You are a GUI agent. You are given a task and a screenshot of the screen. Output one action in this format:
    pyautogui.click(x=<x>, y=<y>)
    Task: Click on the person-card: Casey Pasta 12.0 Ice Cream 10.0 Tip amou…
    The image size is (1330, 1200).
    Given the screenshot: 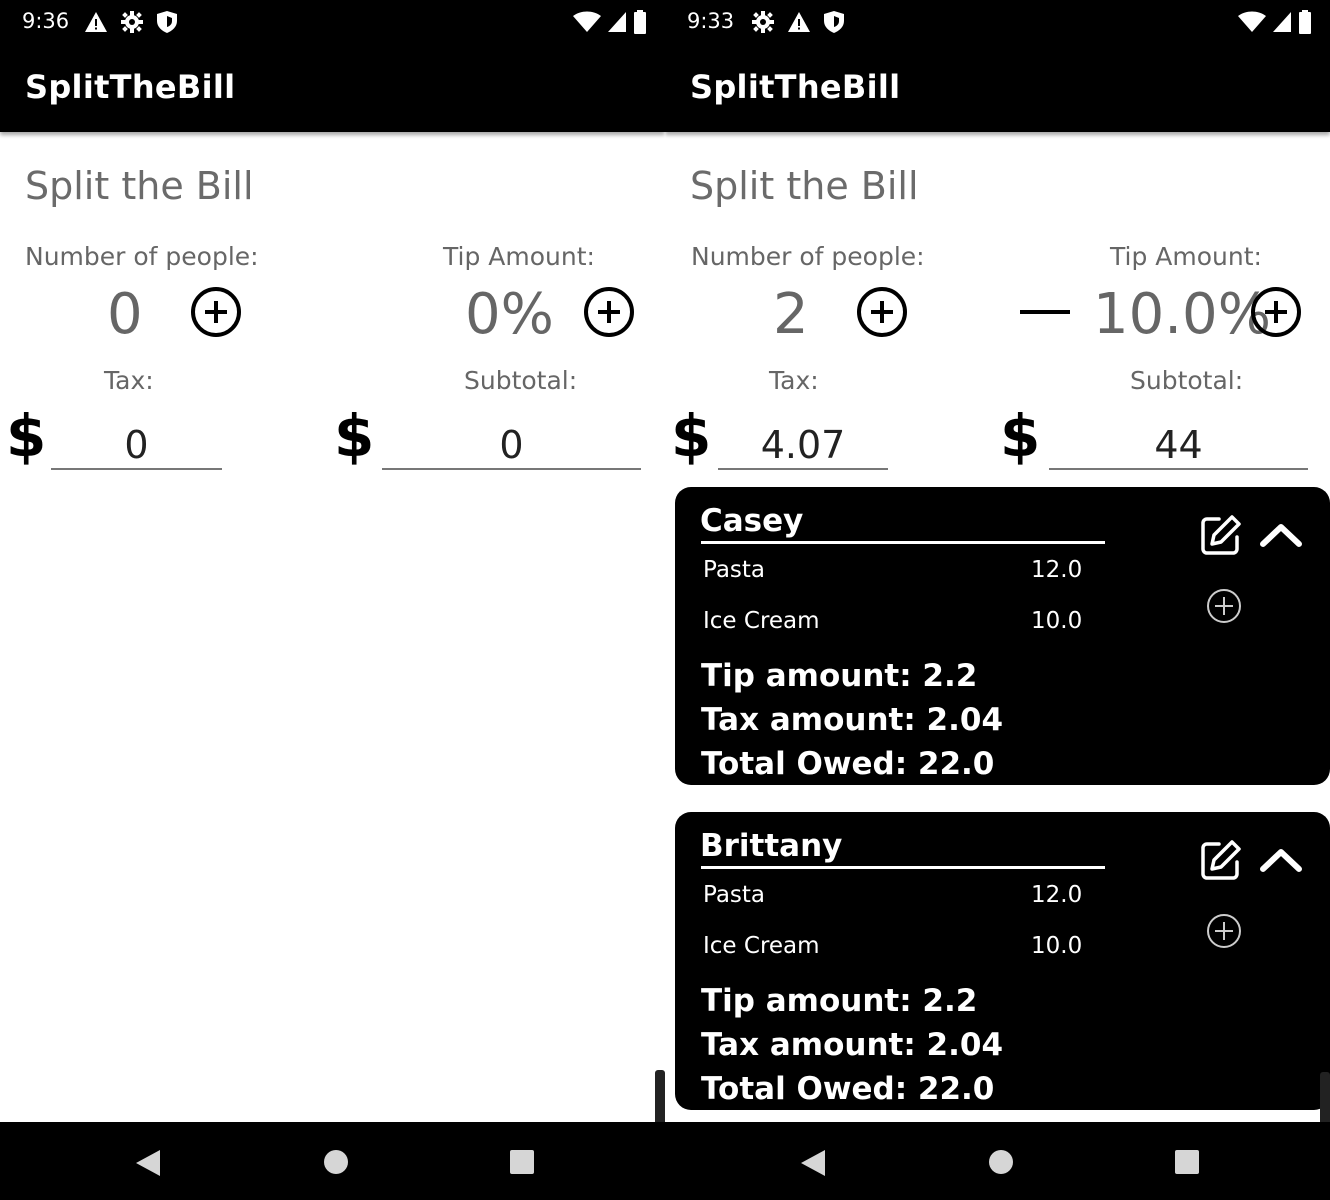 What is the action you would take?
    pyautogui.click(x=1002, y=636)
    